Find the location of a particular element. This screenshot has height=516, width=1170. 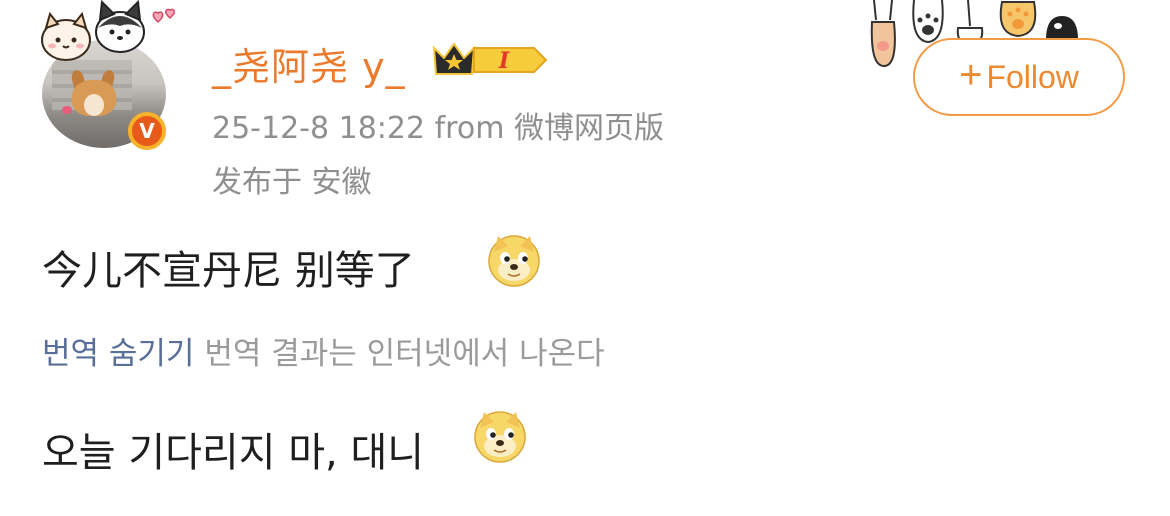

hearts-icon is located at coordinates (163, 16).